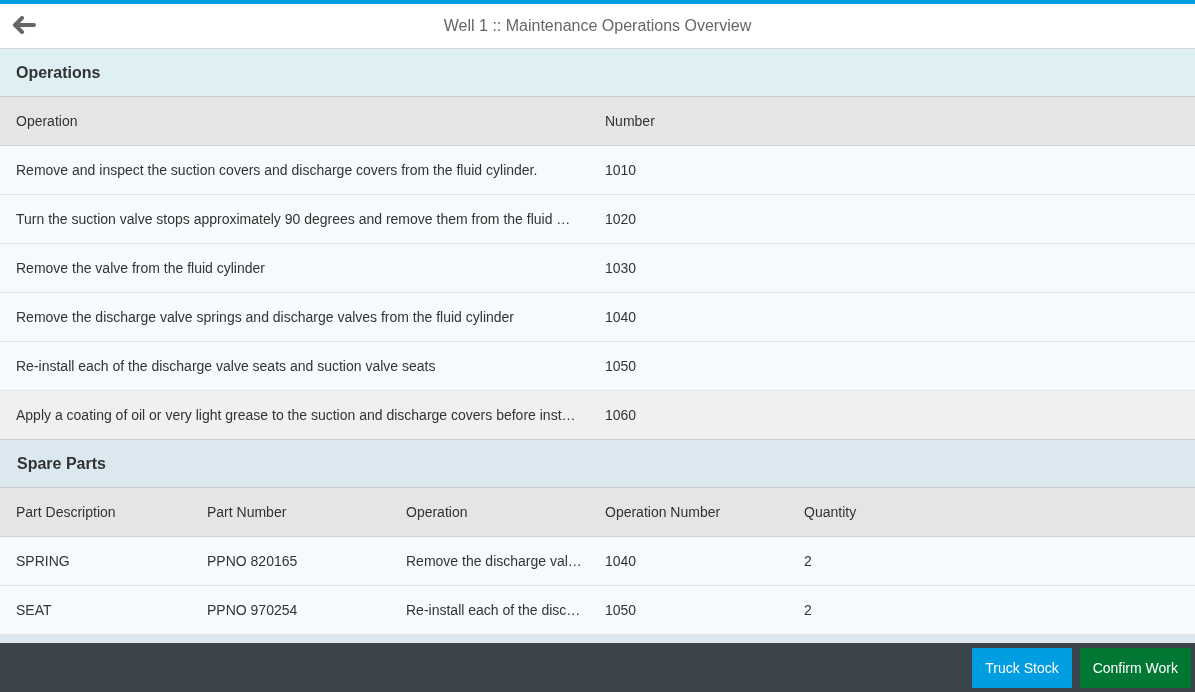 The image size is (1195, 692). I want to click on table-cell-text: SEAT, so click(34, 610).